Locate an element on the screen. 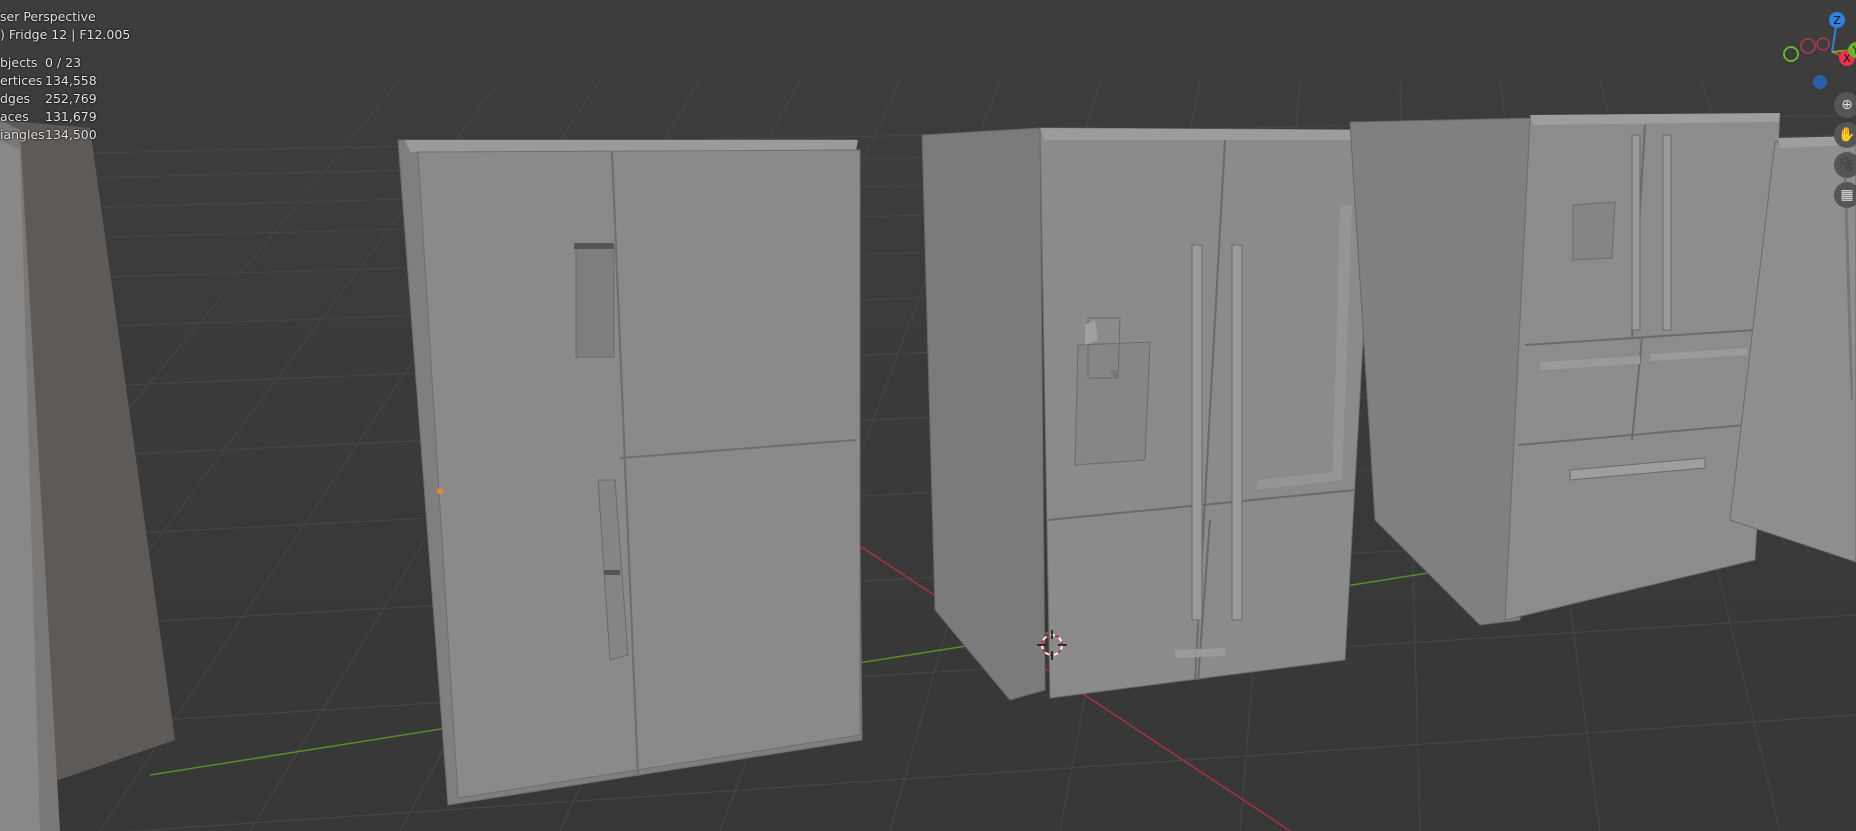 Image resolution: width=1856 pixels, height=831 pixels. navigation-gizmo: Z X Y is located at coordinates (1813, 50).